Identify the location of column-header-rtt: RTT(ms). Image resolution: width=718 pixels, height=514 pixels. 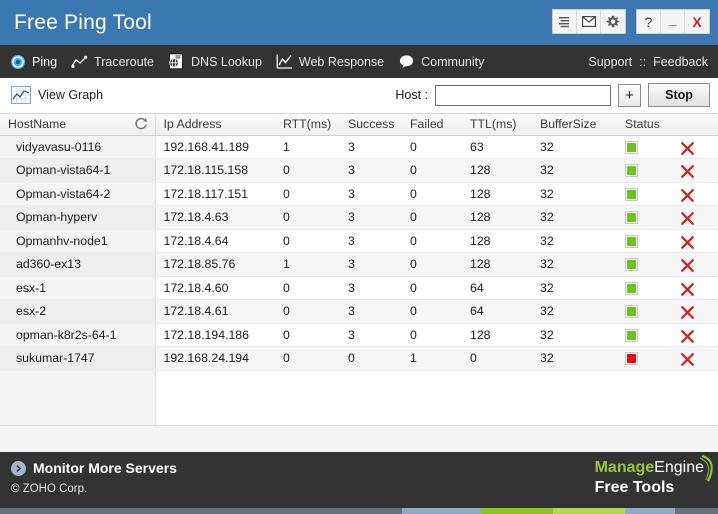
(307, 125).